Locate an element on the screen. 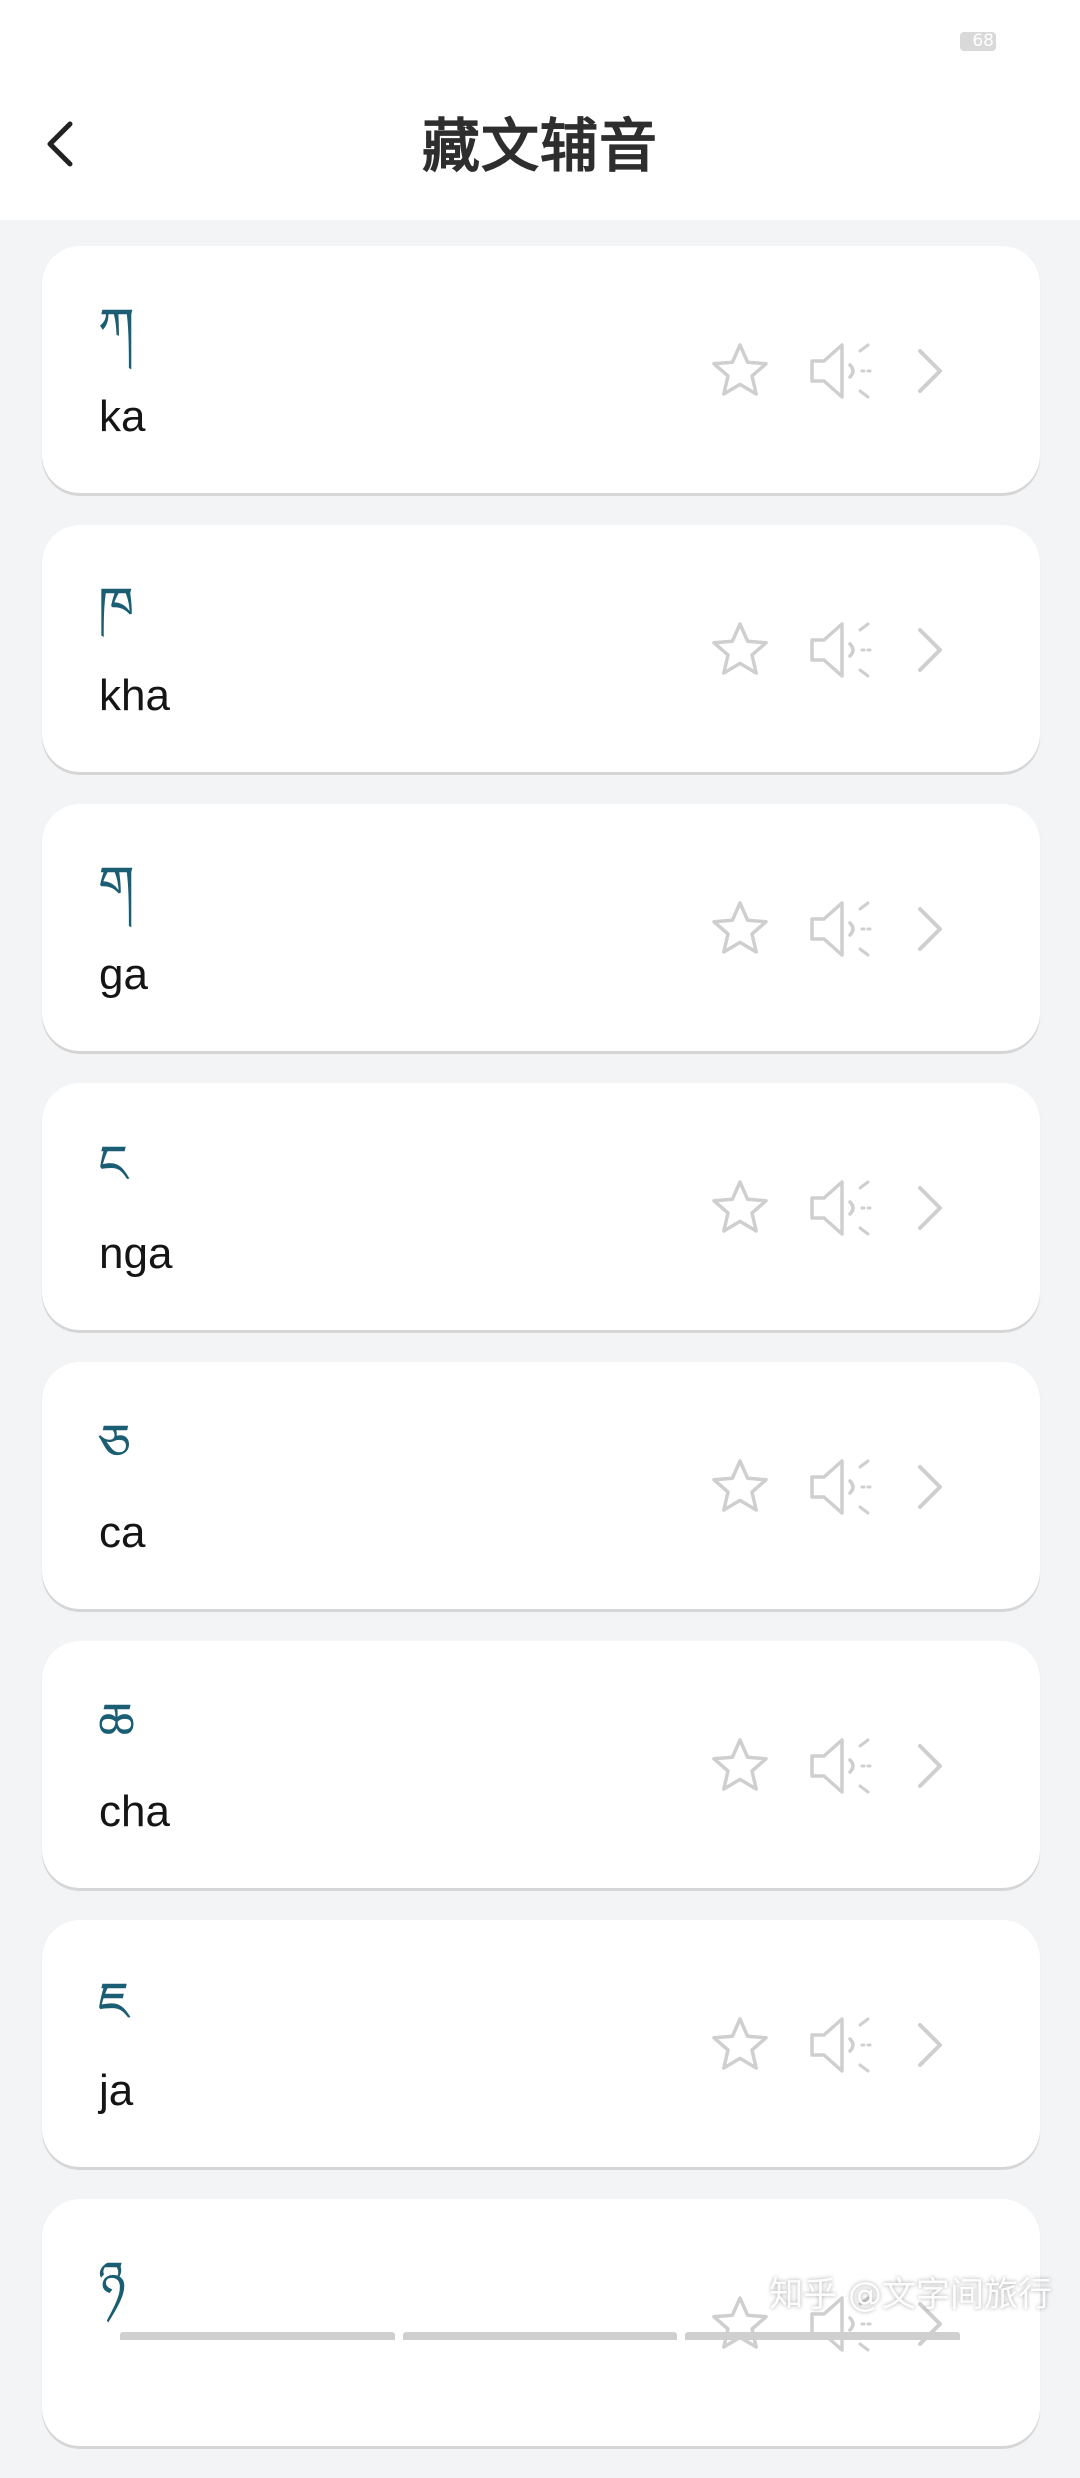 The height and width of the screenshot is (2478, 1080). page-title: 藏文辅音 is located at coordinates (539, 146).